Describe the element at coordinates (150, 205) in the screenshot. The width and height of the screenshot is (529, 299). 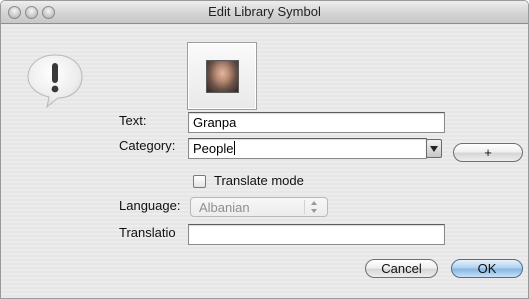
I see `language-label: Language:` at that location.